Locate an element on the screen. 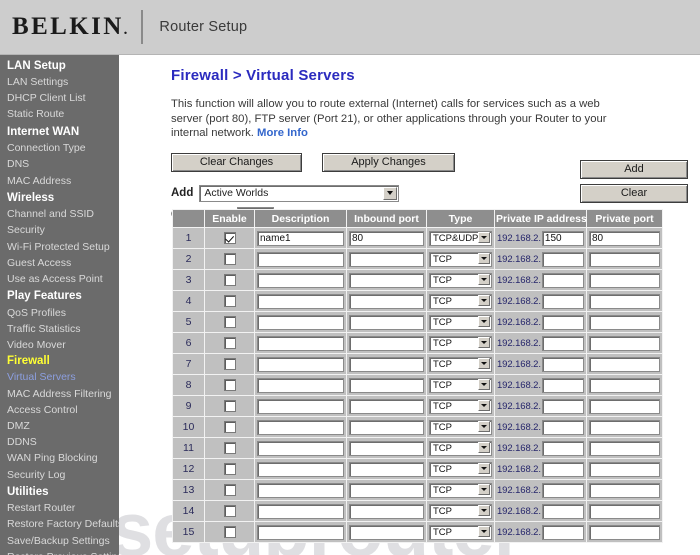 The image size is (700, 555). sidebar-item-firewall: Firewall is located at coordinates (59, 362).